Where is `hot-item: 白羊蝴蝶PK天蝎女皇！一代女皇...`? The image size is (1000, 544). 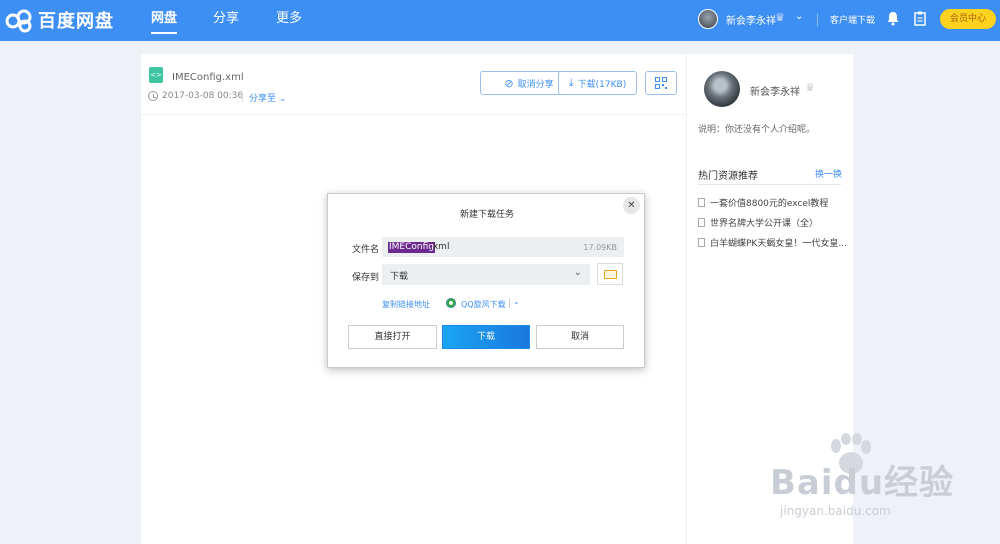 hot-item: 白羊蝴蝶PK天蝎女皇！一代女皇... is located at coordinates (772, 242).